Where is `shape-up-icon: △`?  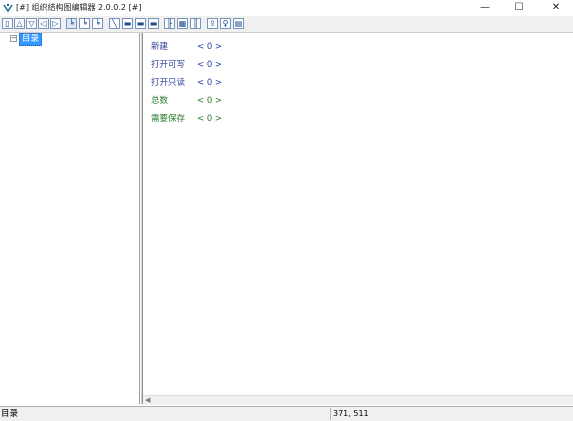
shape-up-icon: △ is located at coordinates (19, 23).